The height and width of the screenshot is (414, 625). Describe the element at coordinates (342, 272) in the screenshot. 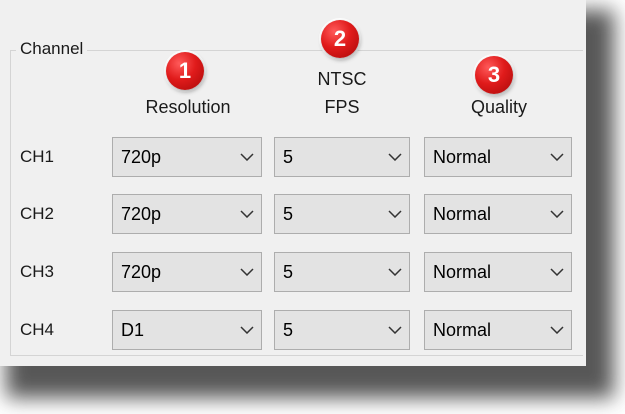

I see `ch3-fps-select: 5` at that location.